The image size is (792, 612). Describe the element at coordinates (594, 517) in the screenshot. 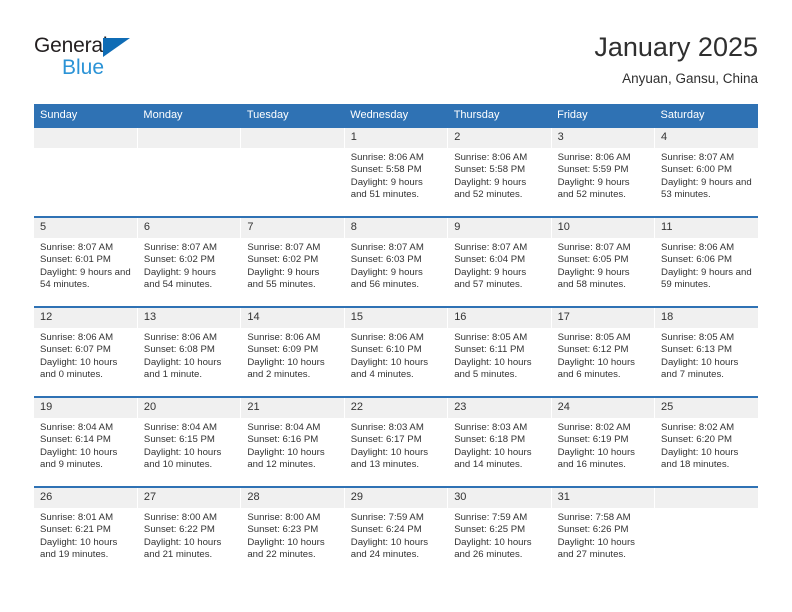

I see `sunrise-text: Sunrise: 7:58 AM` at that location.